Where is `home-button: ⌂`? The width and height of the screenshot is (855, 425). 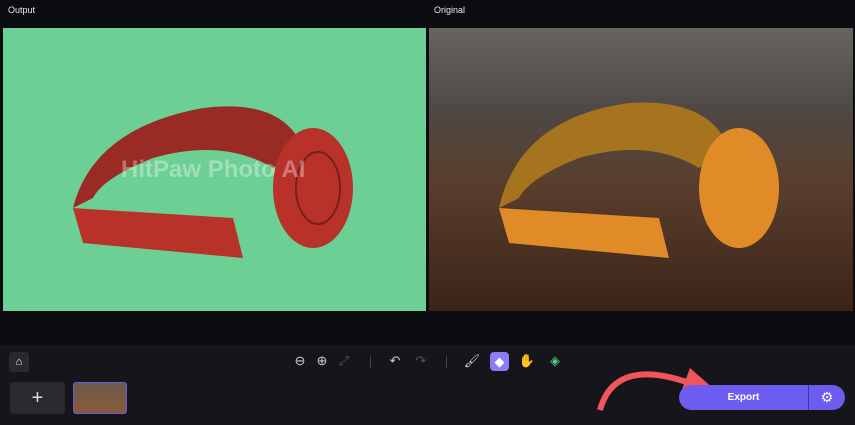
home-button: ⌂ is located at coordinates (19, 362).